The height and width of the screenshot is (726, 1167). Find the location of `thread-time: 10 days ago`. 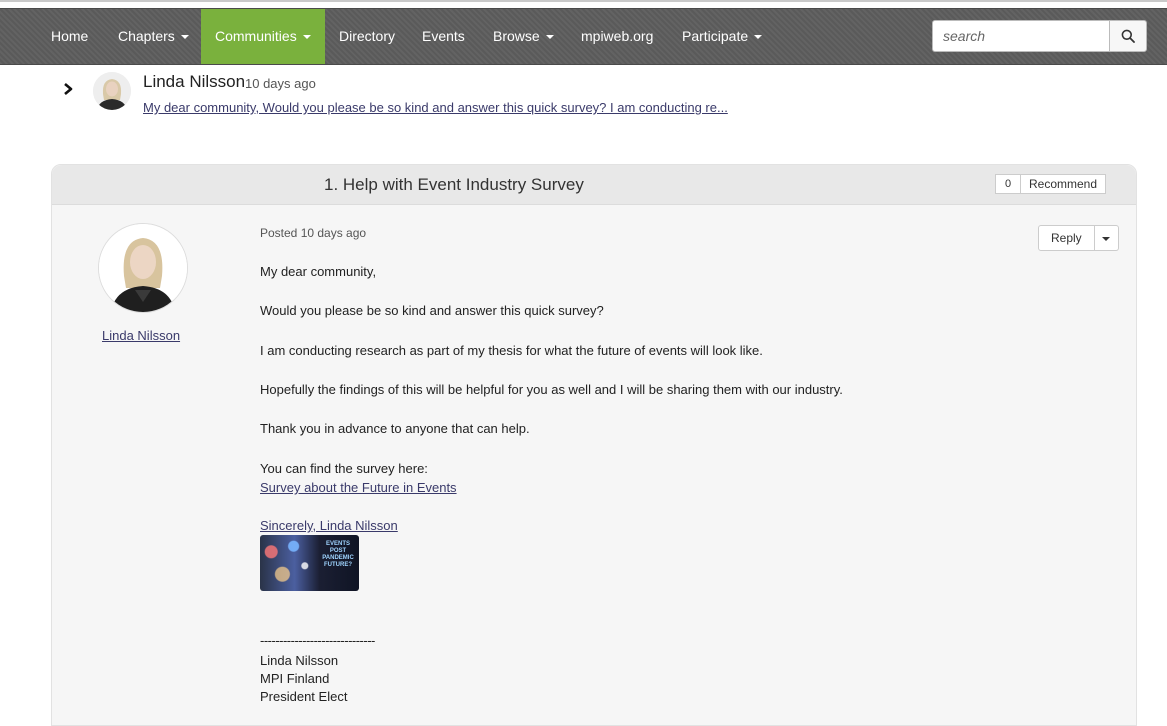

thread-time: 10 days ago is located at coordinates (280, 83).